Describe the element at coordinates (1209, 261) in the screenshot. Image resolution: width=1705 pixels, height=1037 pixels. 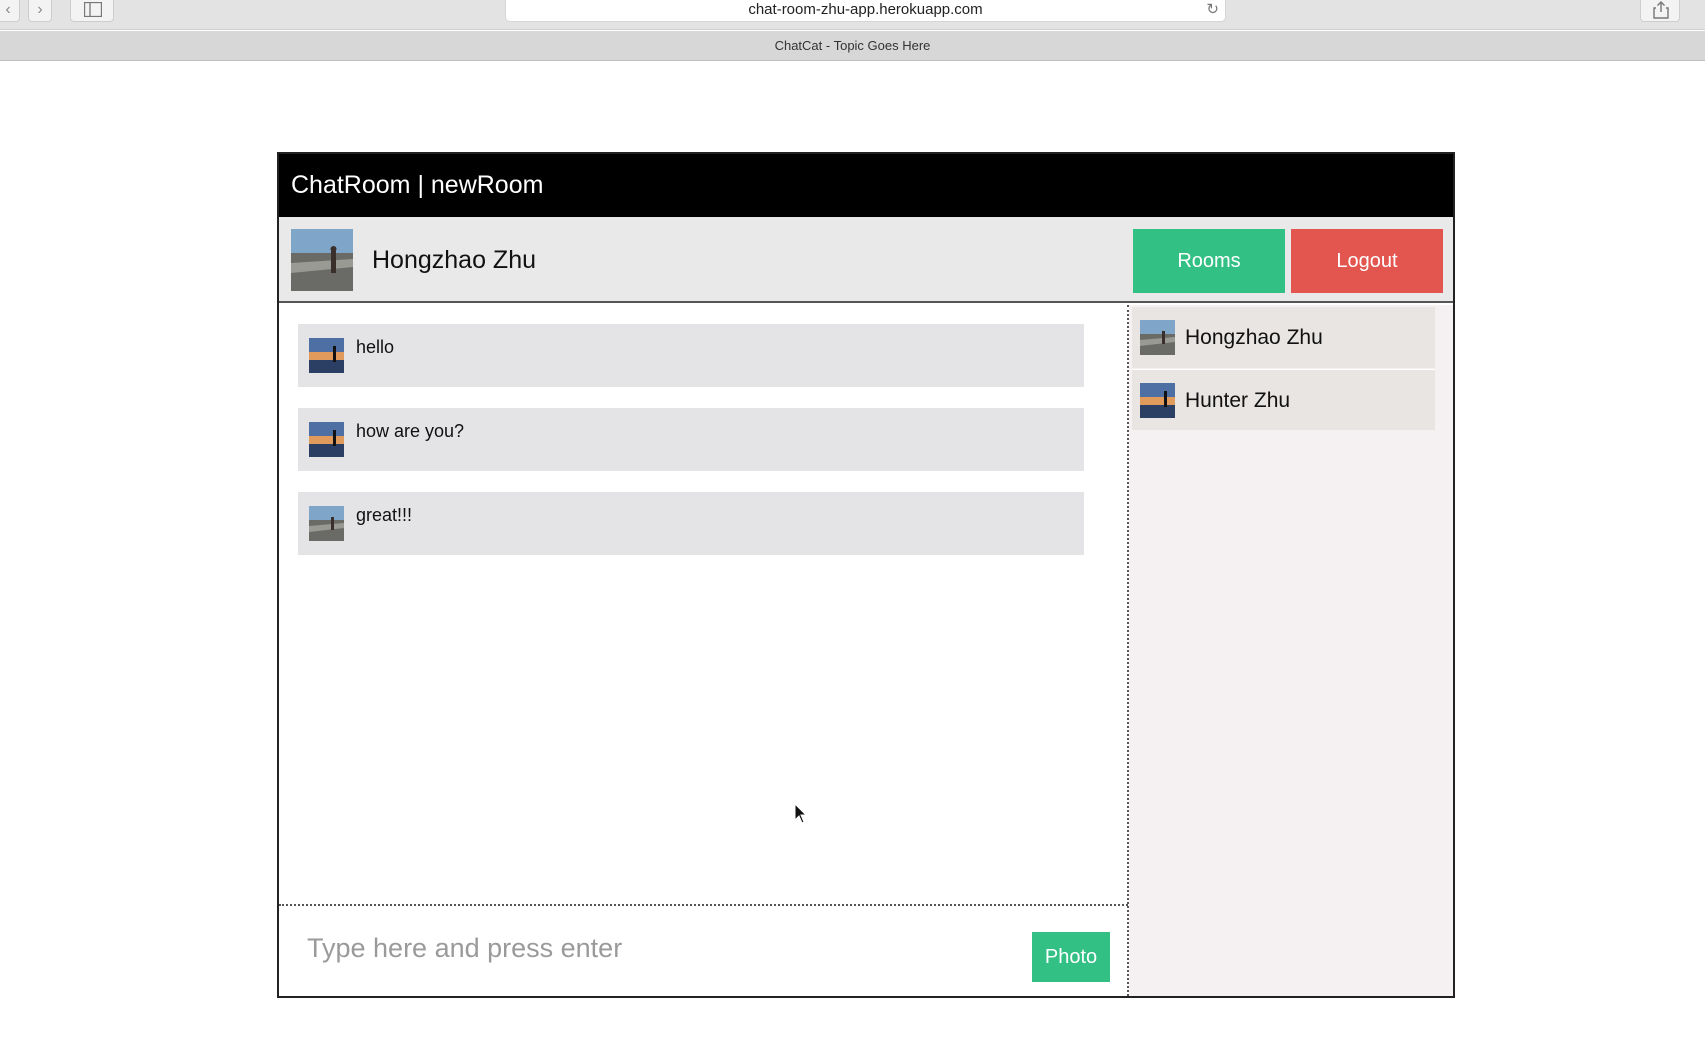
I see `rooms-button: Rooms` at that location.